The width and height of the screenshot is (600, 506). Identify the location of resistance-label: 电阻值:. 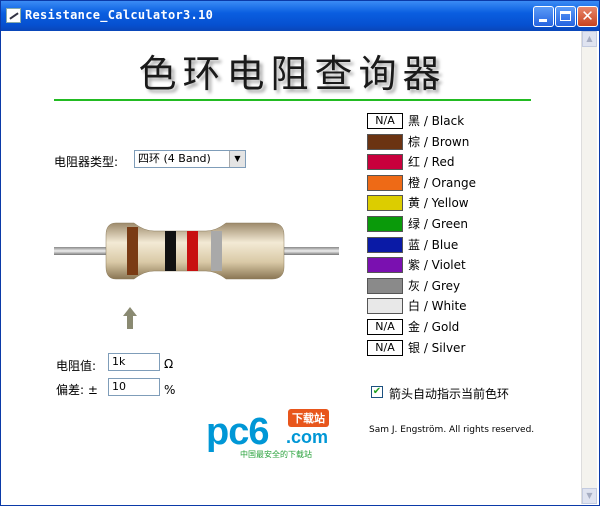
(76, 366).